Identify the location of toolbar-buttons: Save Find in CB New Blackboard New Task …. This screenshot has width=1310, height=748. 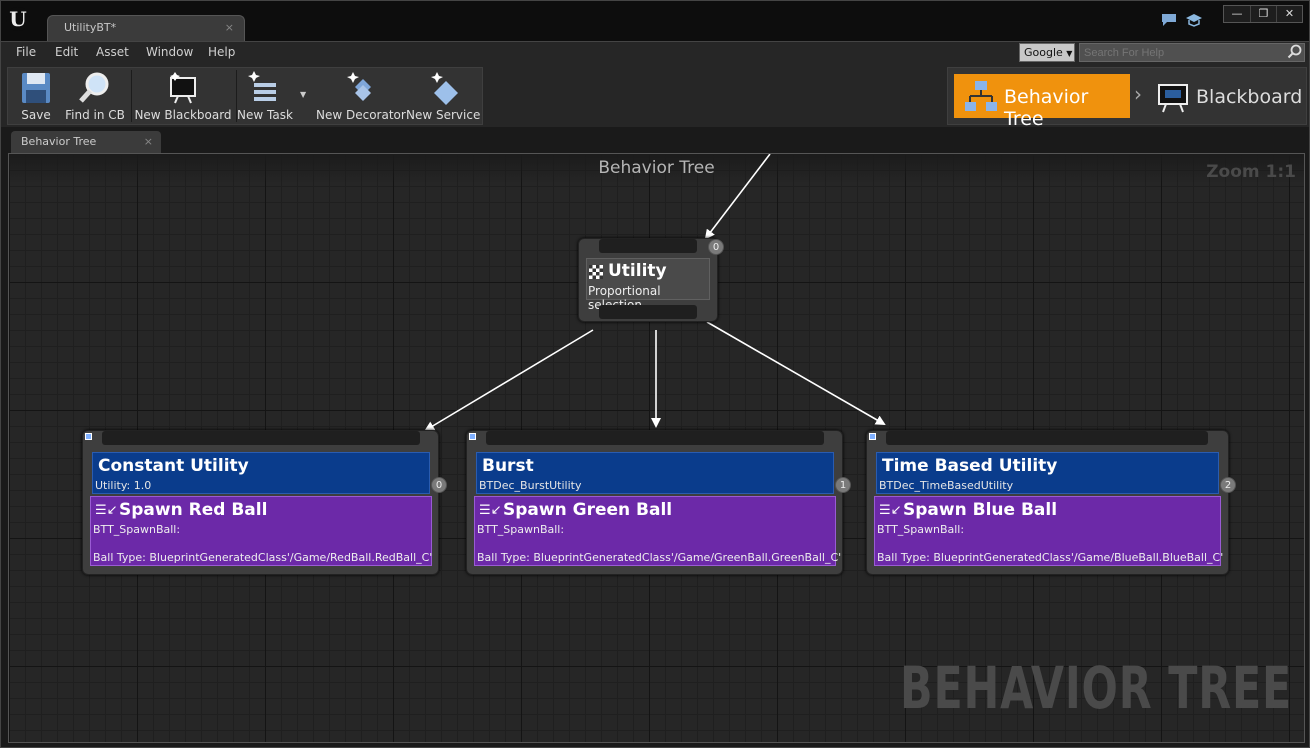
(245, 96).